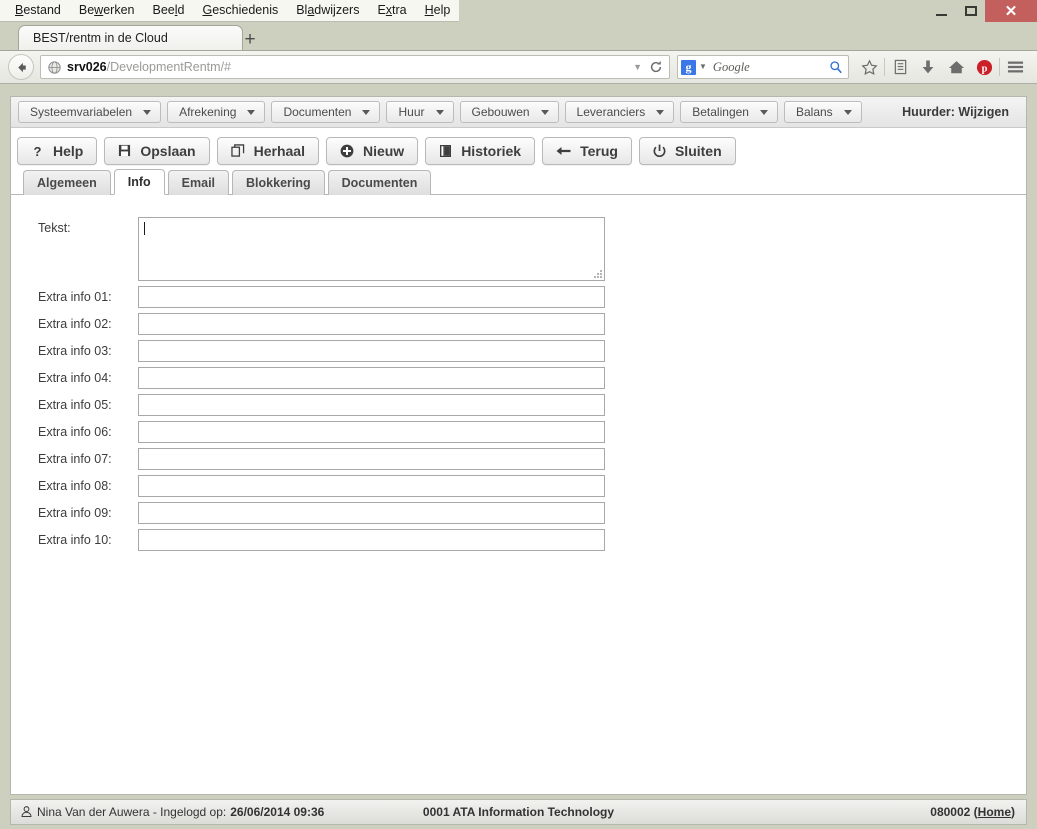 The width and height of the screenshot is (1037, 829). What do you see at coordinates (869, 67) in the screenshot?
I see `bookmark-star-icon` at bounding box center [869, 67].